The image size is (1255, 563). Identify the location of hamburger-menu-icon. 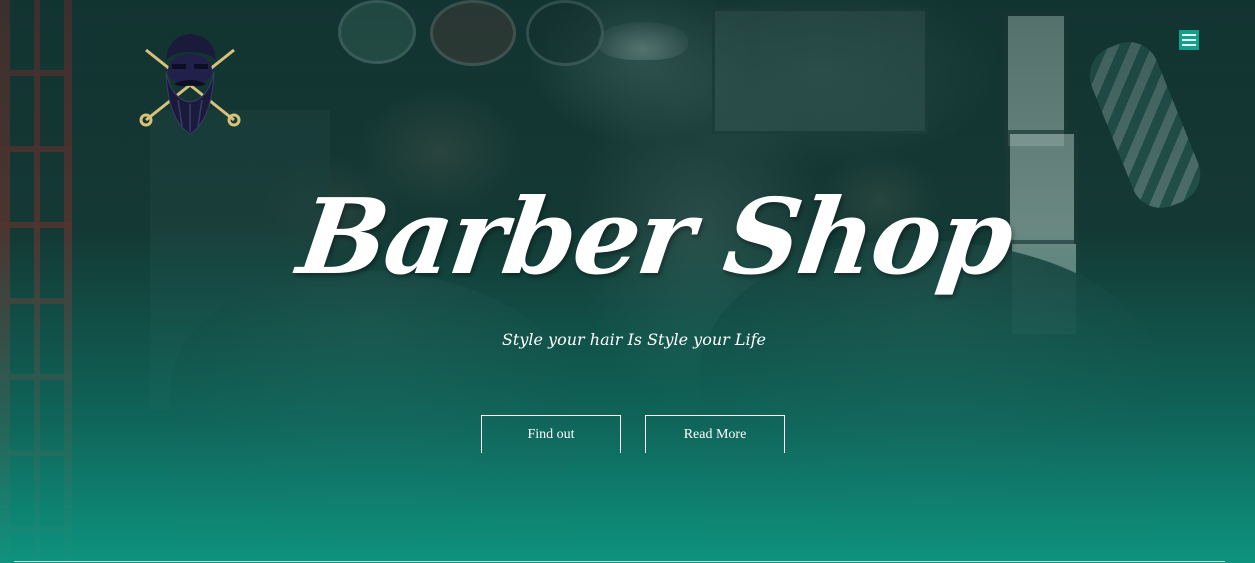
(1189, 40).